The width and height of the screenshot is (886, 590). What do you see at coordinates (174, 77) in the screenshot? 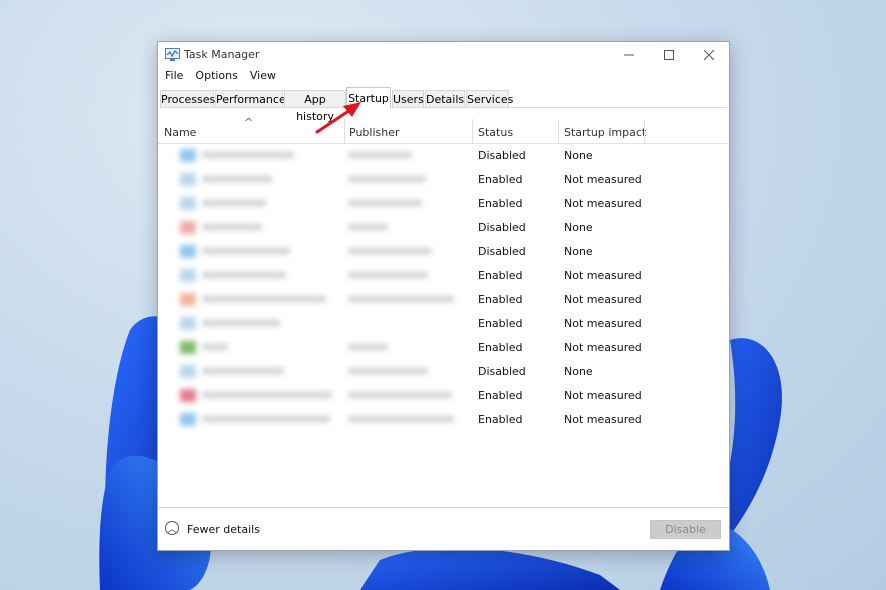
I see `menu-file: File` at bounding box center [174, 77].